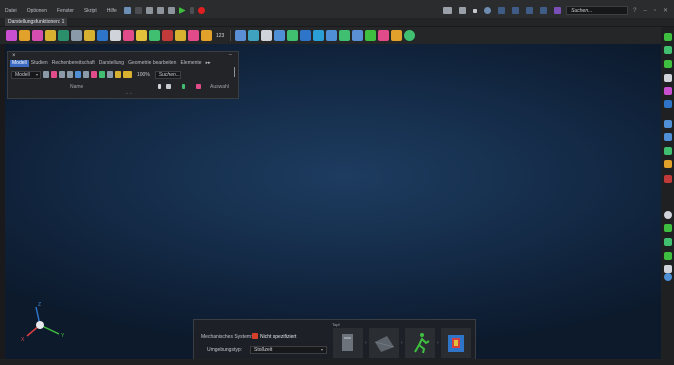 This screenshot has width=674, height=365. I want to click on part-icon, so click(46, 74).